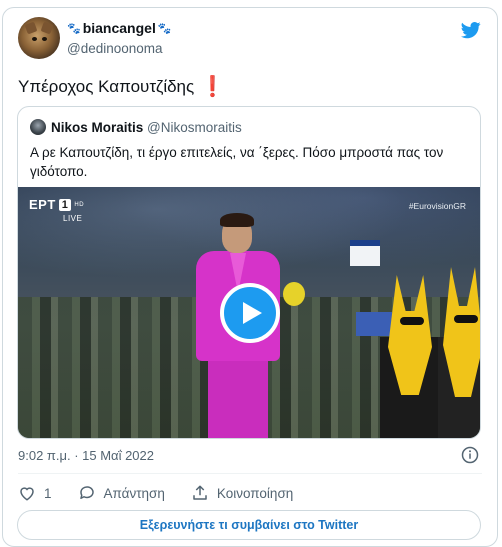 The width and height of the screenshot is (502, 547). Describe the element at coordinates (35, 493) in the screenshot. I see `like-button: 1` at that location.